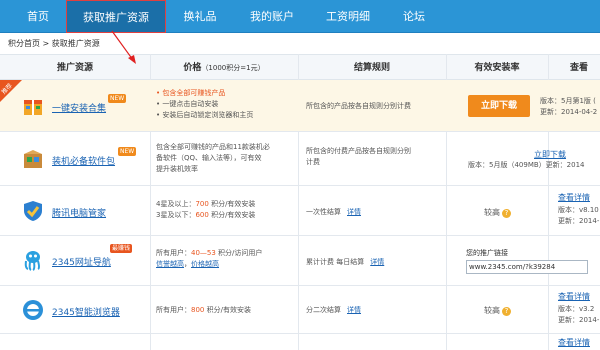 This screenshot has width=600, height=350. I want to click on table-header: 推广资源 价格（1000积分=1元） 结算规则 有效安装率 查看, so click(300, 67).